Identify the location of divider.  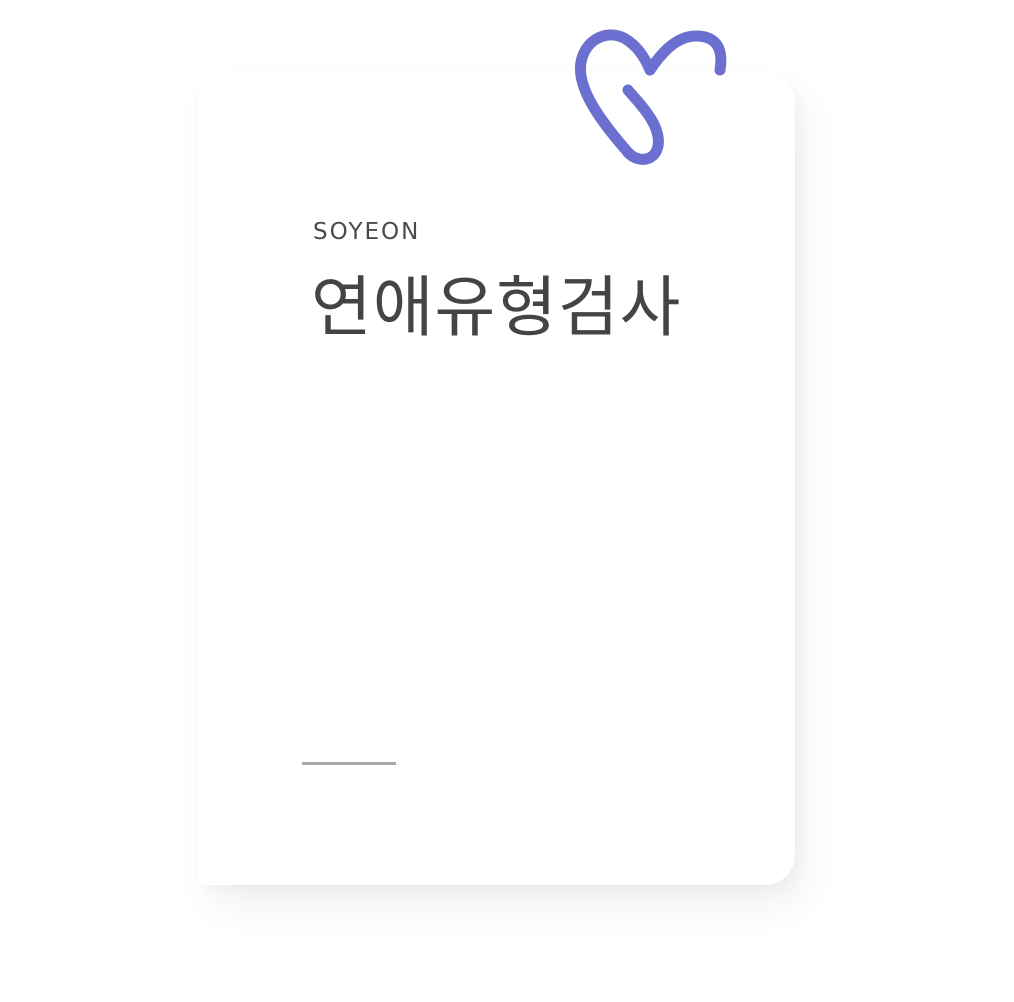
(349, 763).